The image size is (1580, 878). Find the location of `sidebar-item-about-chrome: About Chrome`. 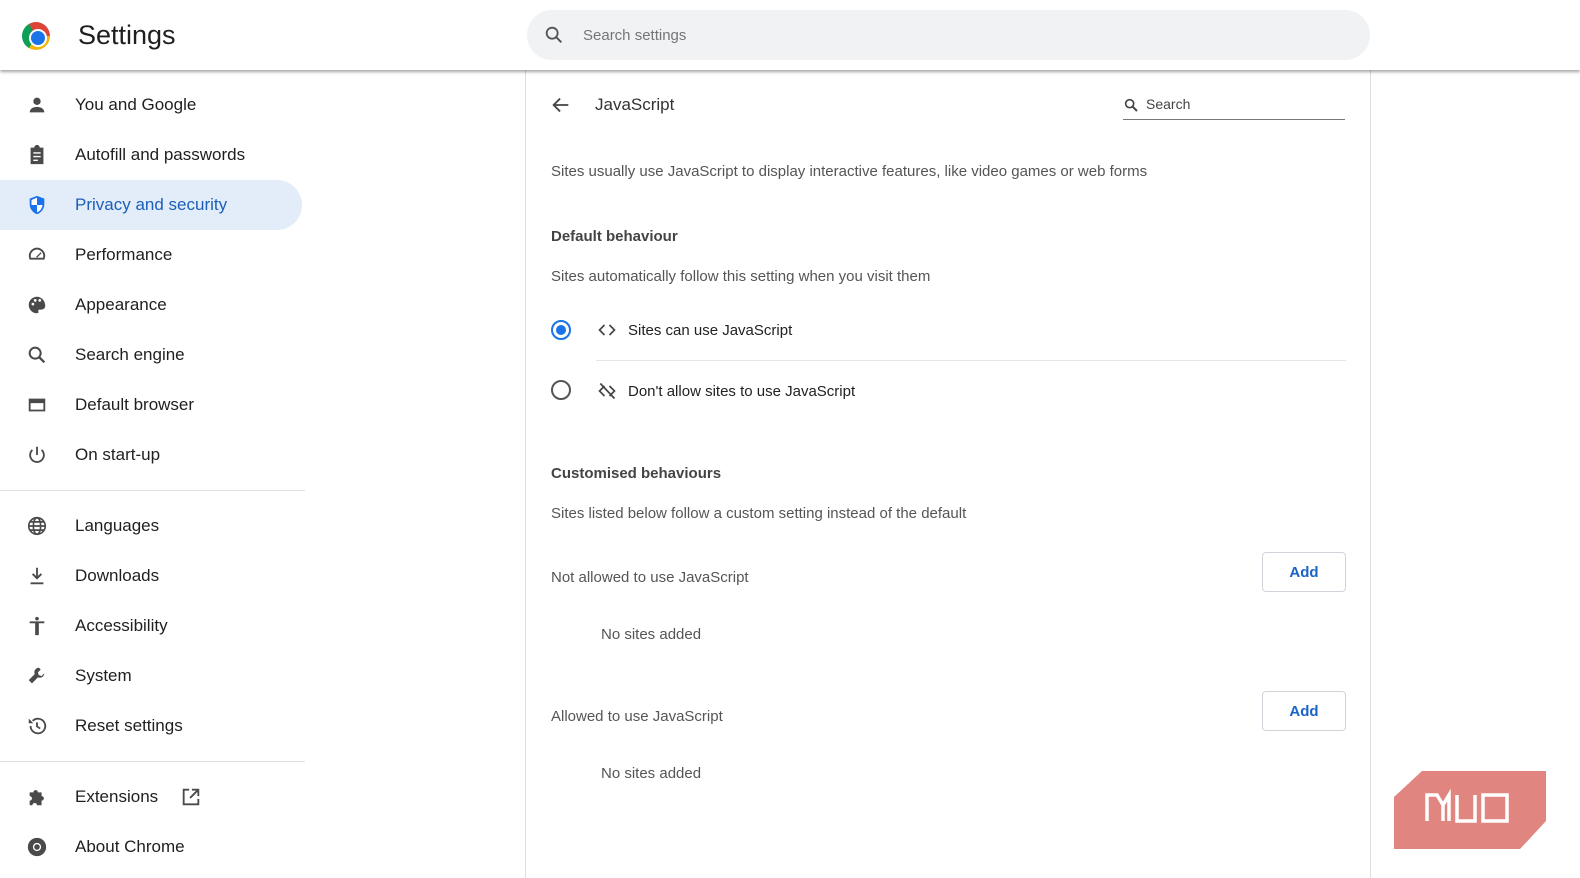

sidebar-item-about-chrome: About Chrome is located at coordinates (152, 847).